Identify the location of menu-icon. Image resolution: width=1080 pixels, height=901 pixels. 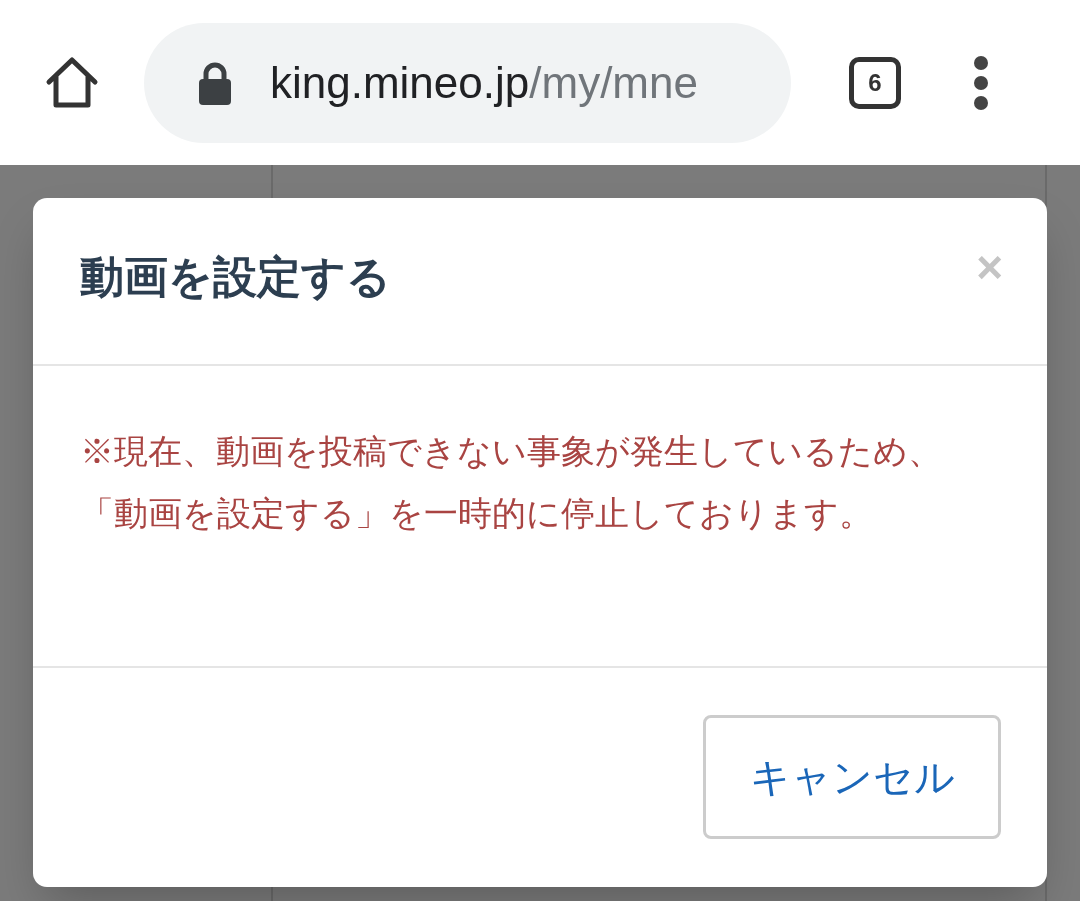
(981, 82).